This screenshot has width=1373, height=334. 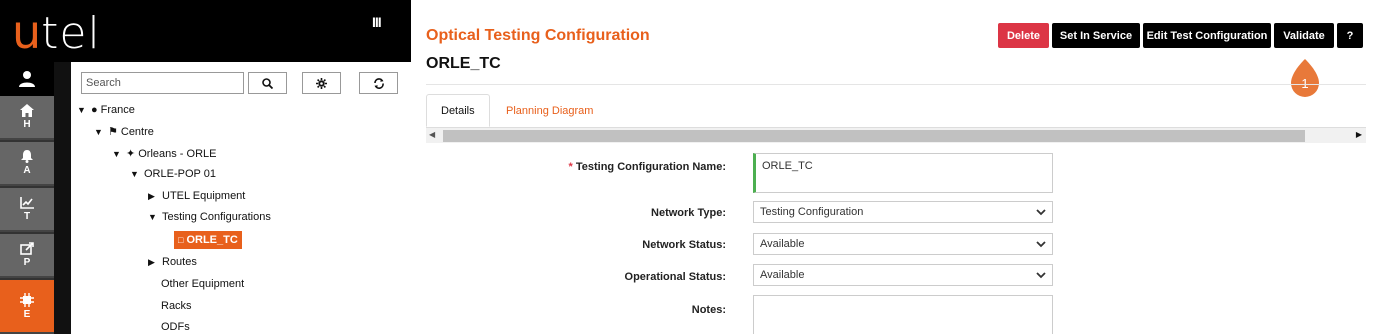 I want to click on flag-icon: ⚑, so click(x=113, y=132).